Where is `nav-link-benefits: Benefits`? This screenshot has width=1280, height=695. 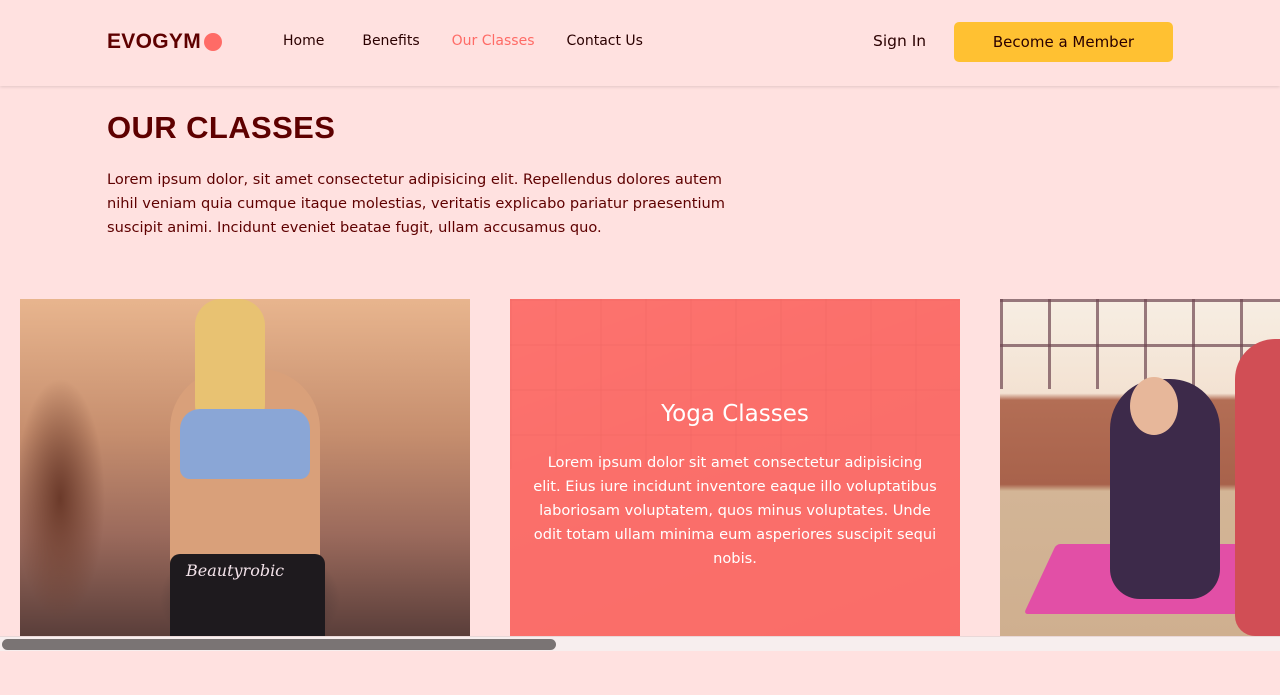 nav-link-benefits: Benefits is located at coordinates (390, 41).